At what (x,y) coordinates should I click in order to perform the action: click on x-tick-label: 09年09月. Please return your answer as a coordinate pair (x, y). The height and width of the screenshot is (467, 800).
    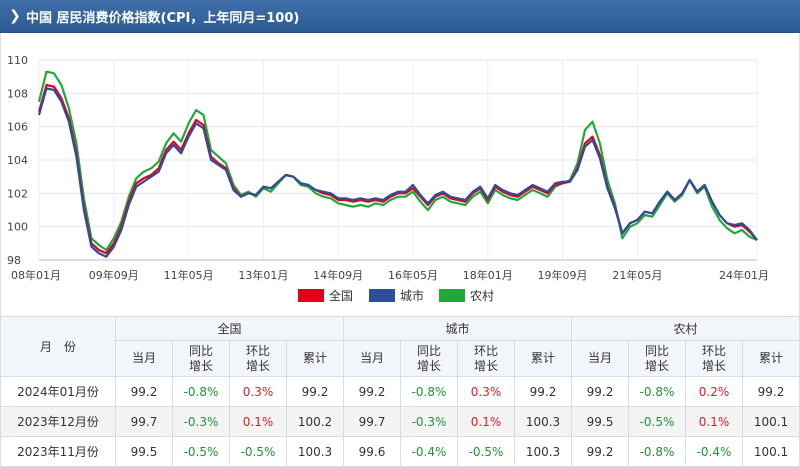
    Looking at the image, I should click on (114, 275).